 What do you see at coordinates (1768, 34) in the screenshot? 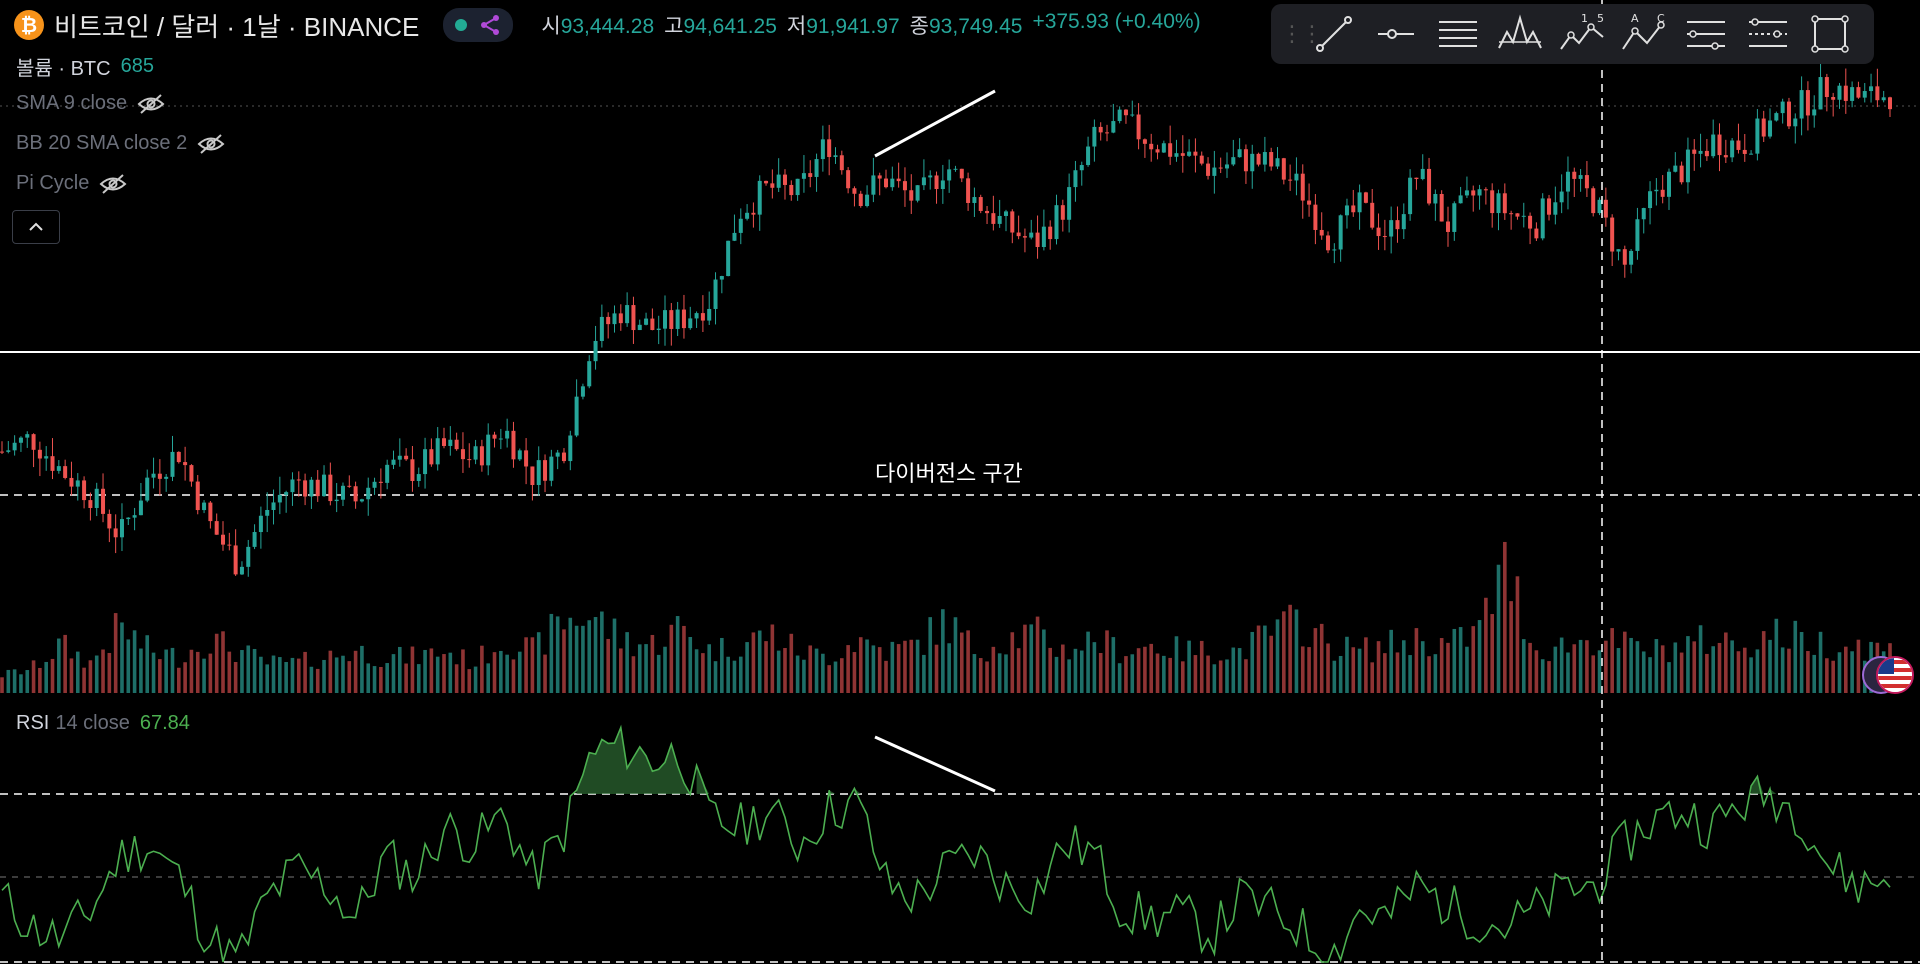
I see `fib-extension-icon` at bounding box center [1768, 34].